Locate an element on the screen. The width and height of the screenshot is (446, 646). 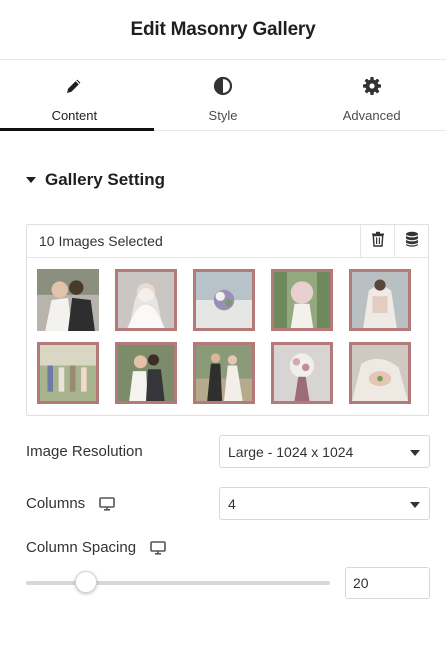
database-icon is located at coordinates (412, 241).